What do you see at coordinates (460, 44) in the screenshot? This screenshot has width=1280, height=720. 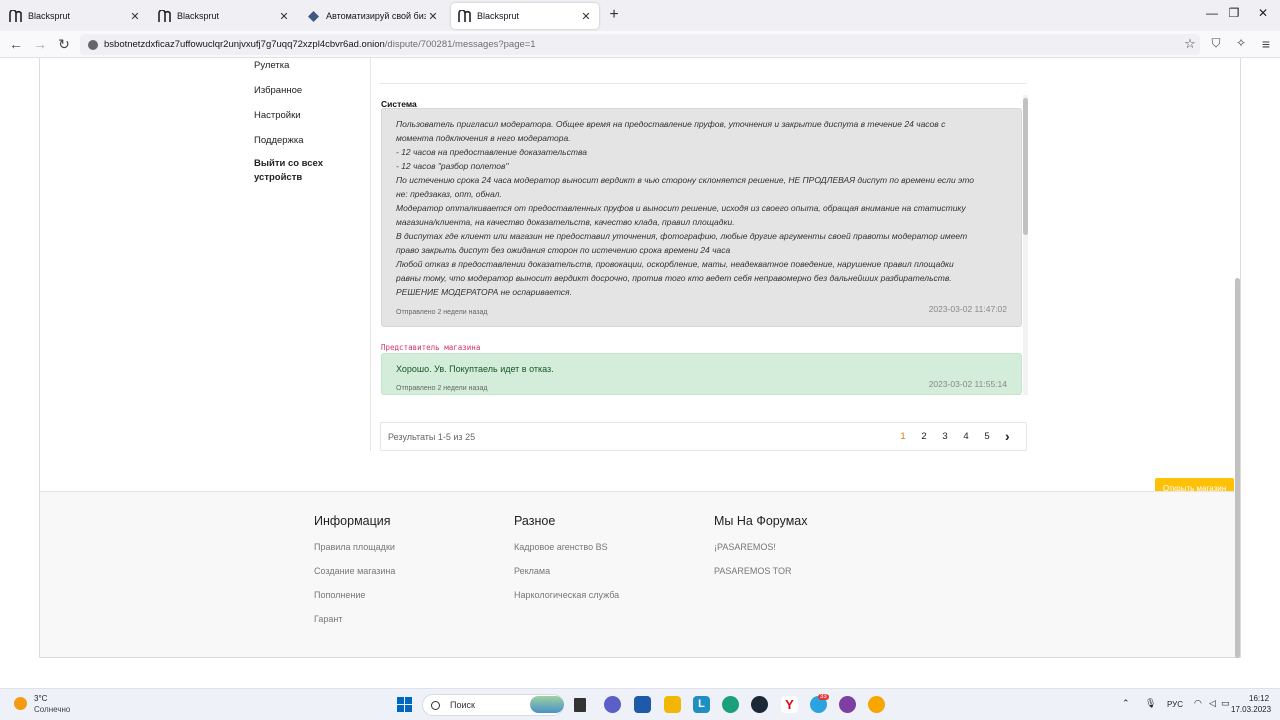 I see `url-path: /dispute/700281/messages?page=1` at bounding box center [460, 44].